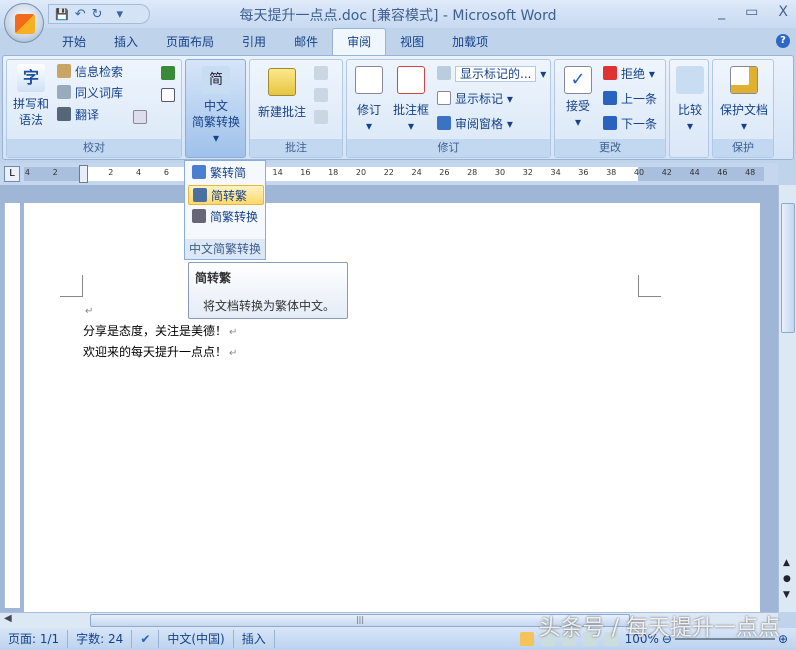  I want to click on compare-button: 比较 ▾, so click(689, 108).